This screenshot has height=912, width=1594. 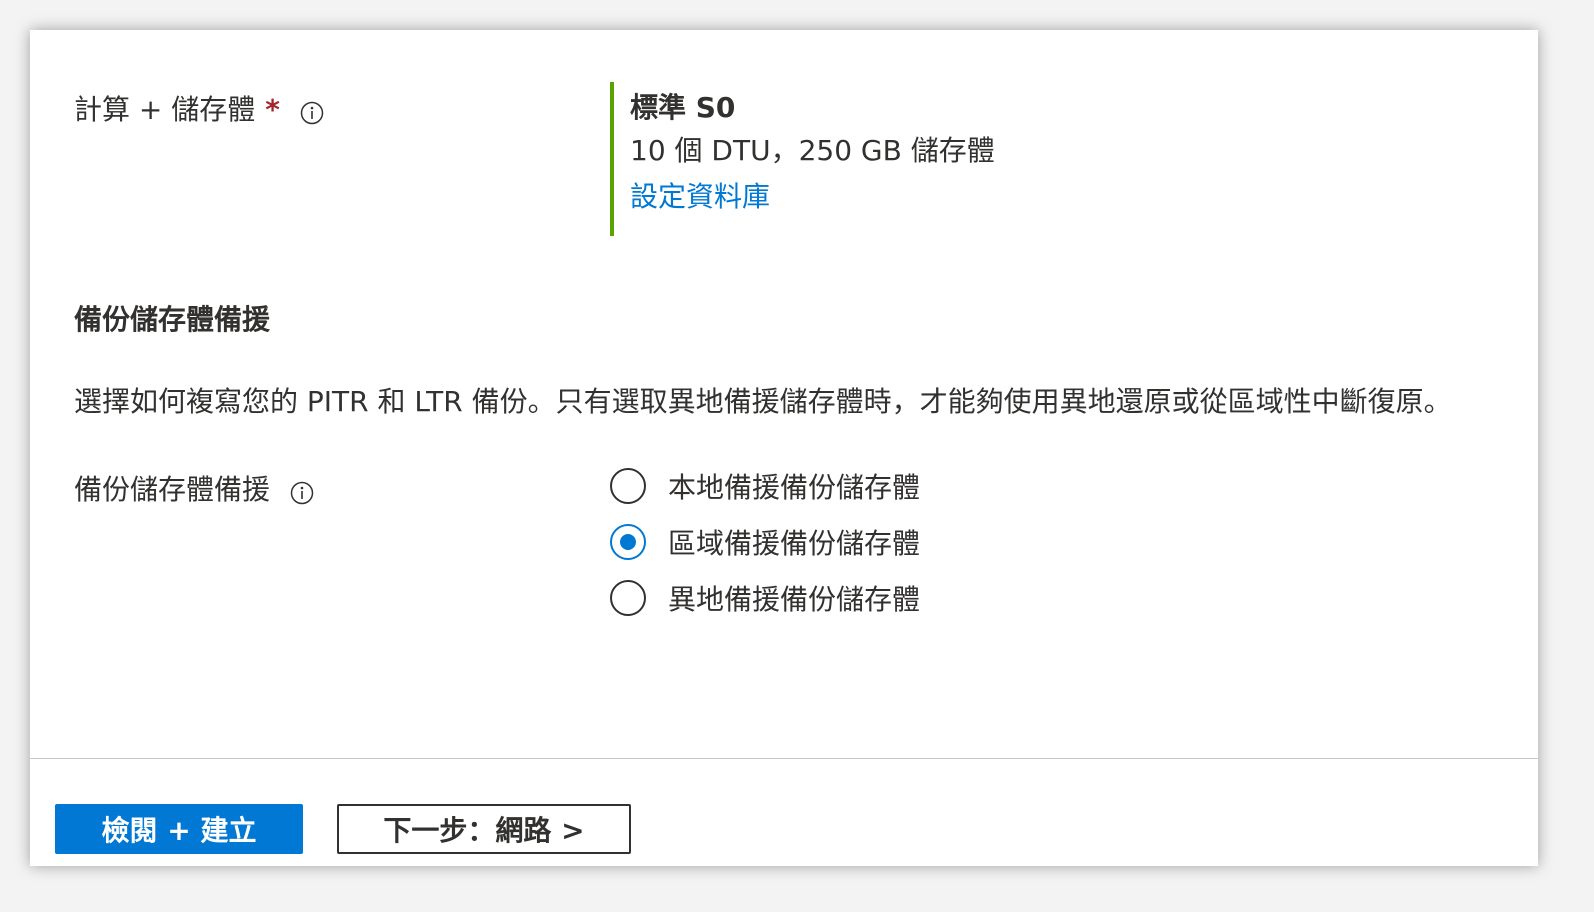 I want to click on compute-tier-summary: 標準 S0 10 個 DTU，250 GB 儲存體 設定資料庫, so click(x=802, y=159).